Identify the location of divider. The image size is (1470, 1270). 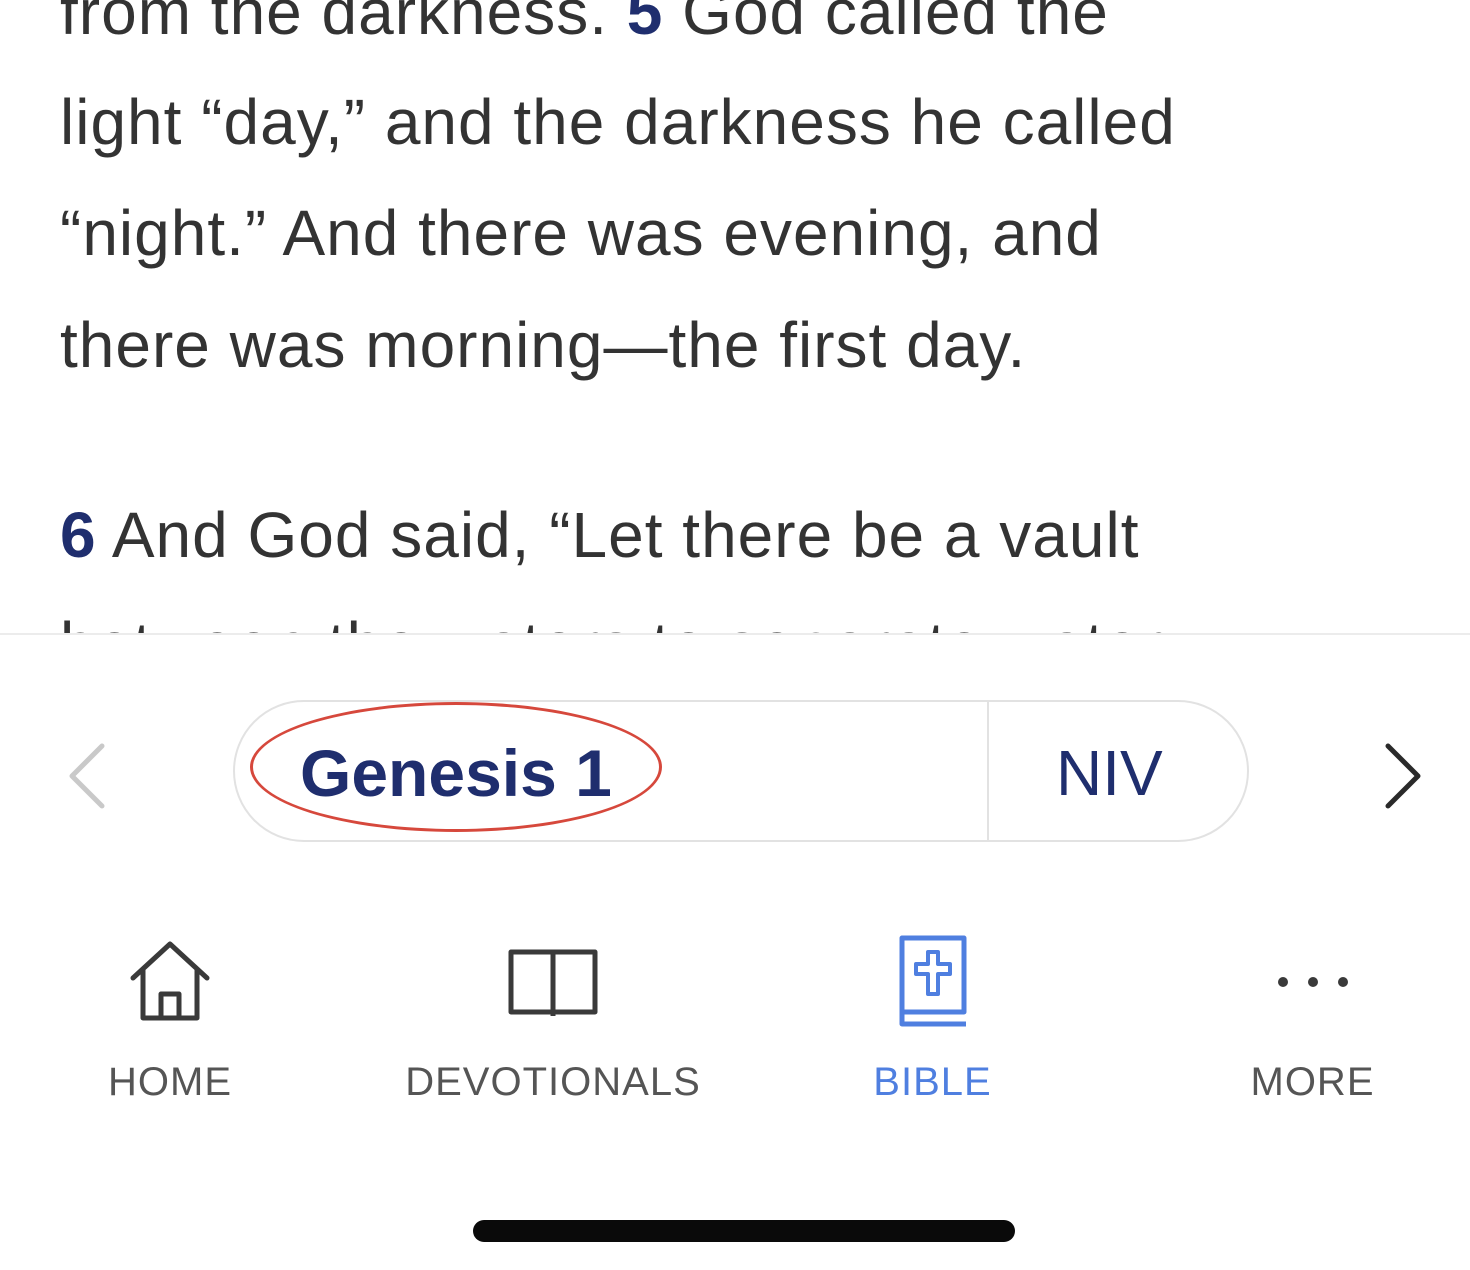
(735, 634).